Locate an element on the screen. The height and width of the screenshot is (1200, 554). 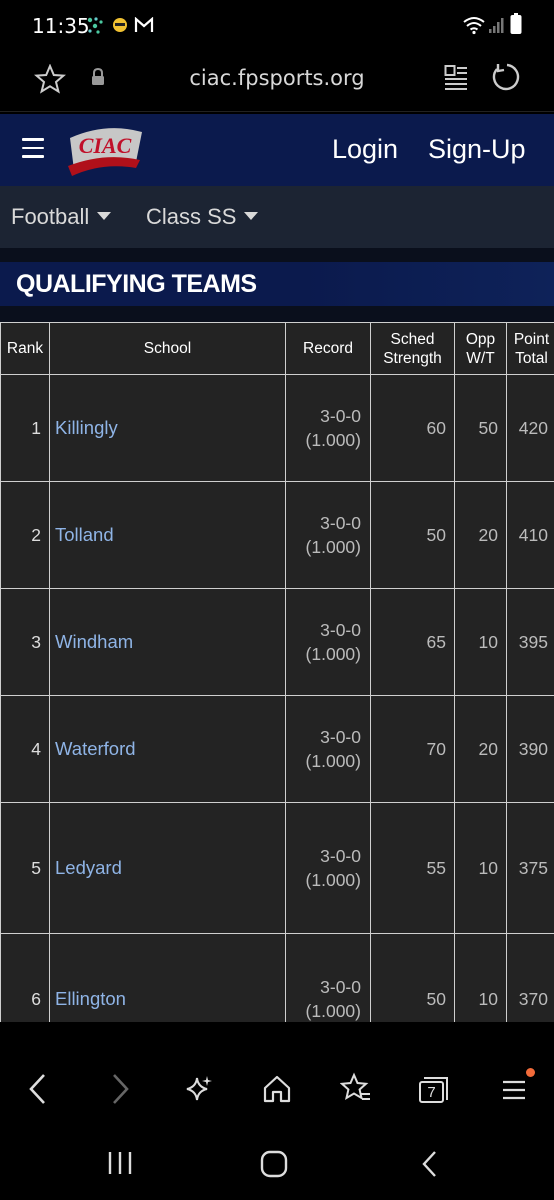
reader-mode-icon is located at coordinates (456, 77).